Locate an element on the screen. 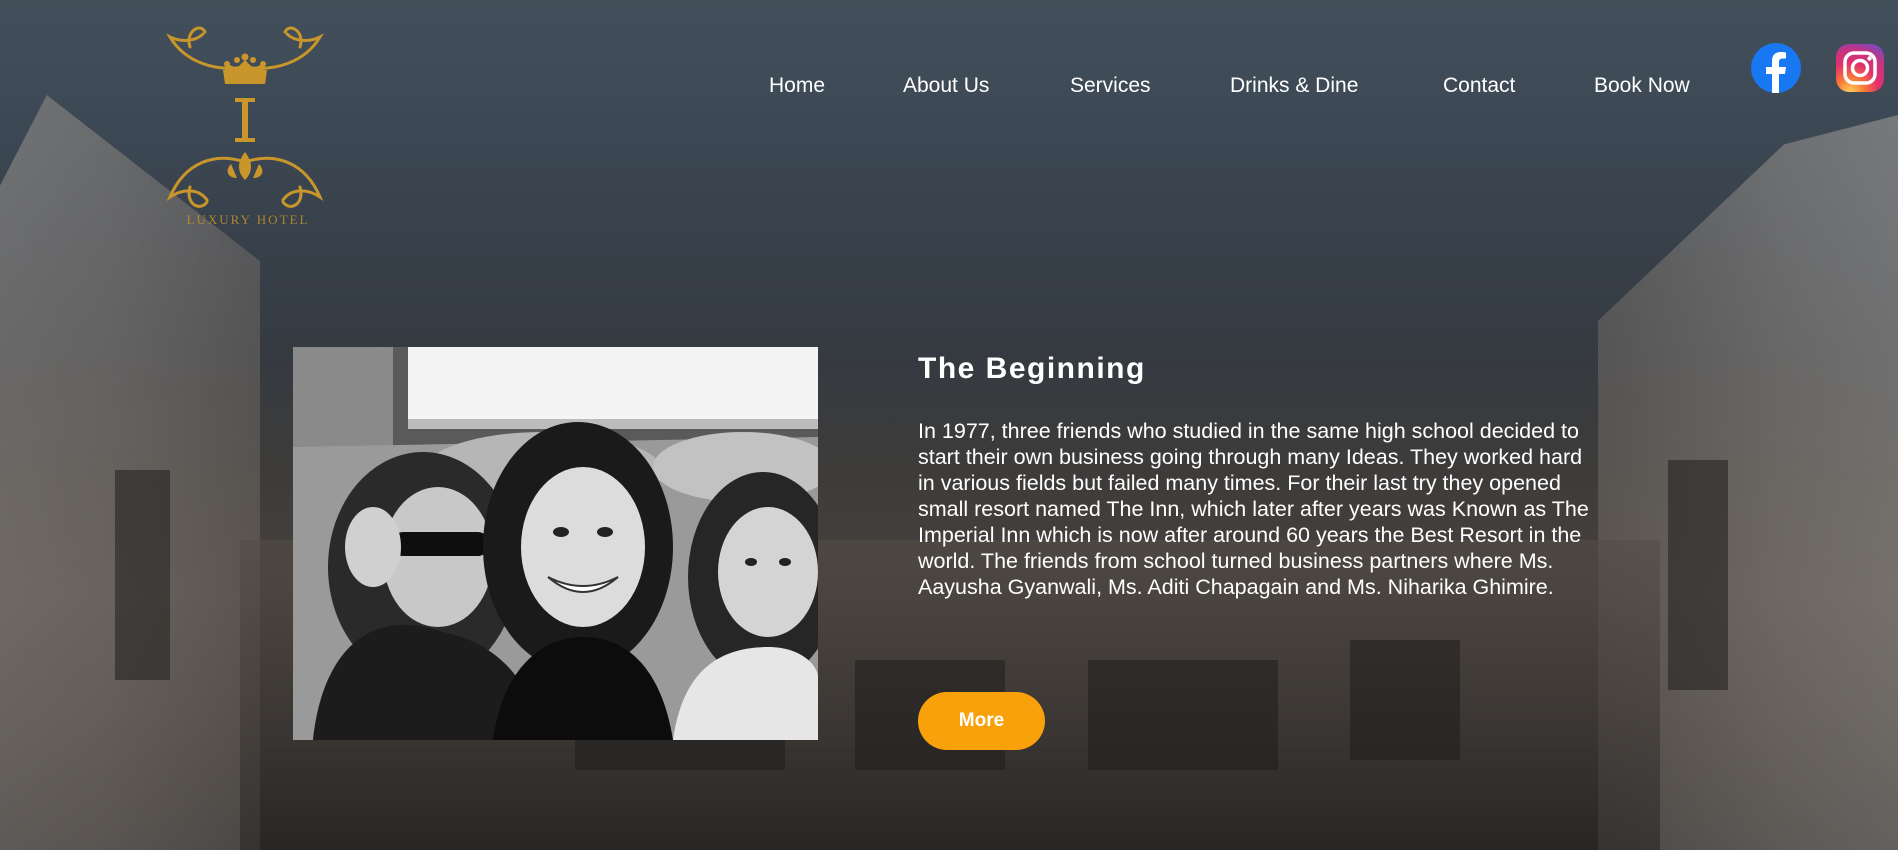 The height and width of the screenshot is (850, 1898). instagram-icon is located at coordinates (1860, 68).